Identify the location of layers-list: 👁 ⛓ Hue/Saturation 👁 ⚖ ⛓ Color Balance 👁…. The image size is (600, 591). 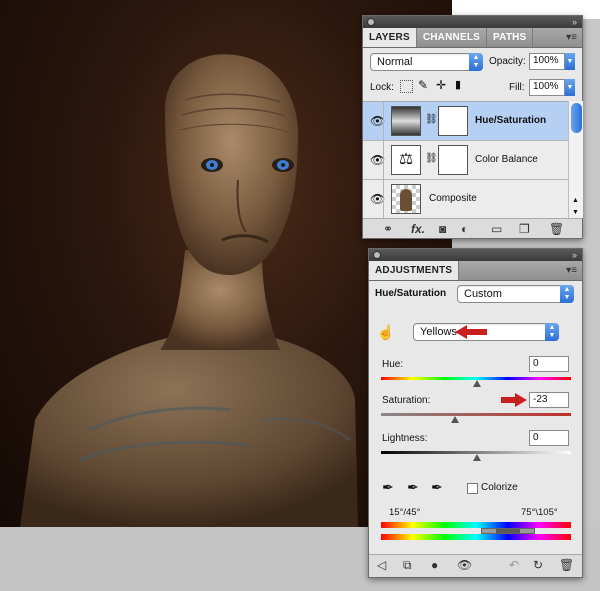
(466, 160).